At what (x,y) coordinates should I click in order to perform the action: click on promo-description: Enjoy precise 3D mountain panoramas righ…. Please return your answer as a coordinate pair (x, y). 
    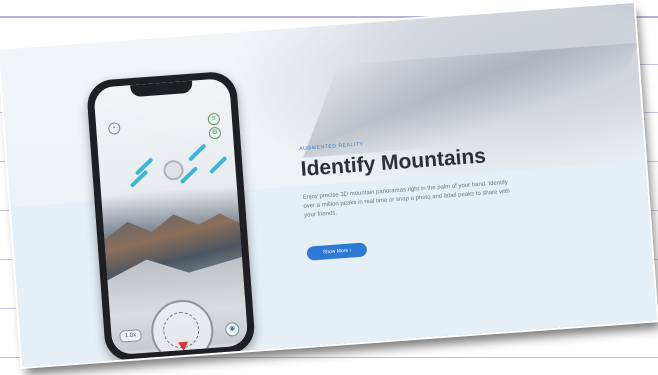
    Looking at the image, I should click on (406, 199).